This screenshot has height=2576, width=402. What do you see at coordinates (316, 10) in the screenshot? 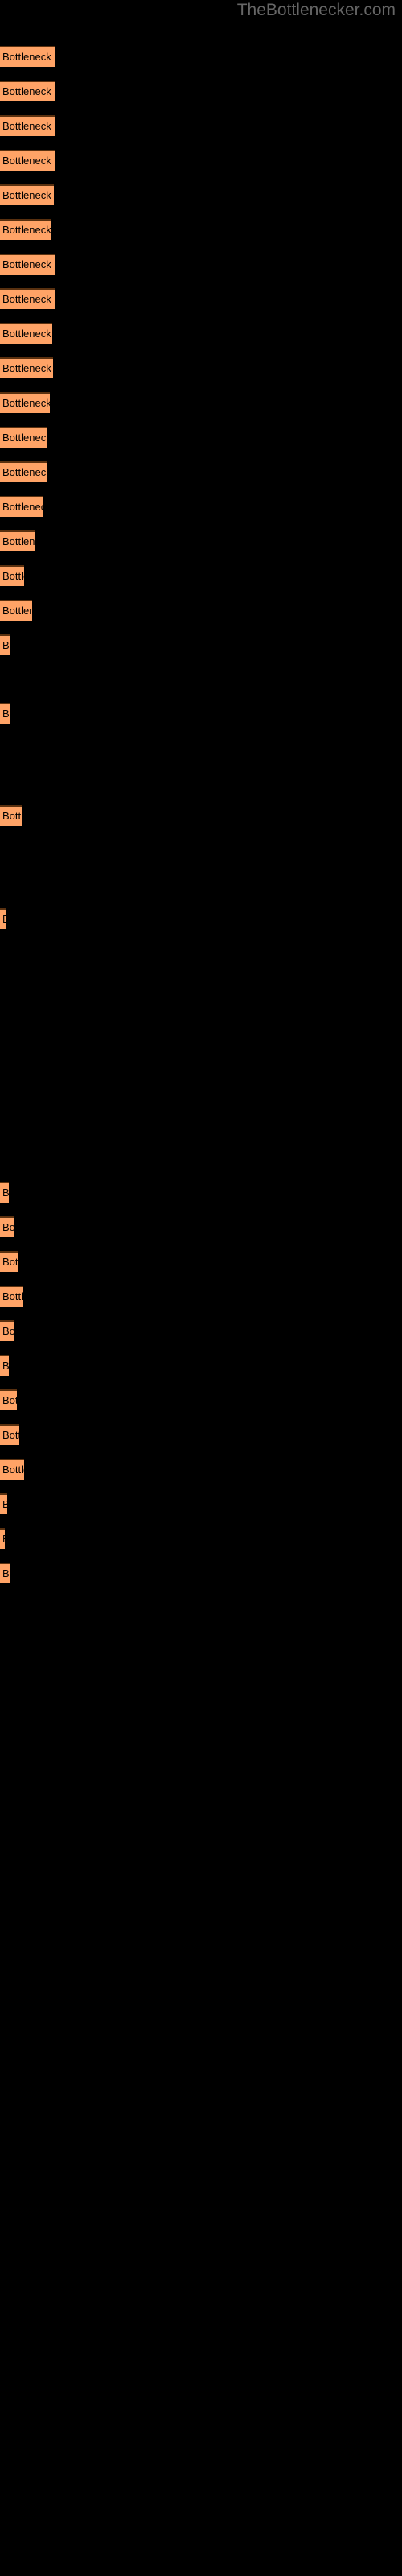
I see `site-watermark: TheBottlenecker.com` at bounding box center [316, 10].